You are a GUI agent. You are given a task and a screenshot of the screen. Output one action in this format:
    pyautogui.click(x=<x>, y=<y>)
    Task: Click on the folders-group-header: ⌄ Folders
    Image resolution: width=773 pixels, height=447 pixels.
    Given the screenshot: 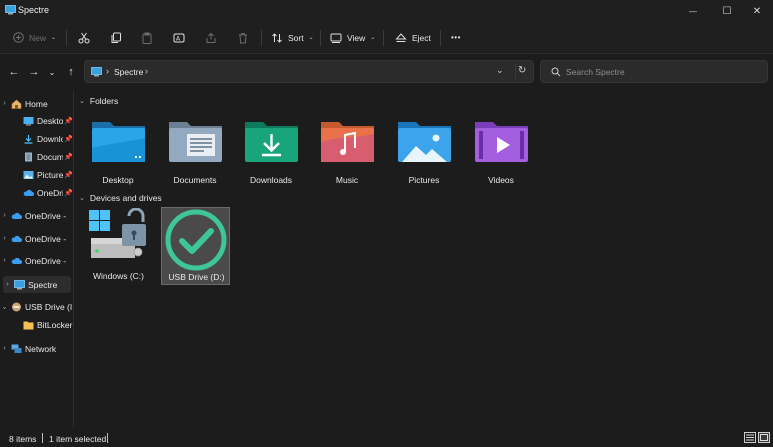 What is the action you would take?
    pyautogui.click(x=98, y=101)
    